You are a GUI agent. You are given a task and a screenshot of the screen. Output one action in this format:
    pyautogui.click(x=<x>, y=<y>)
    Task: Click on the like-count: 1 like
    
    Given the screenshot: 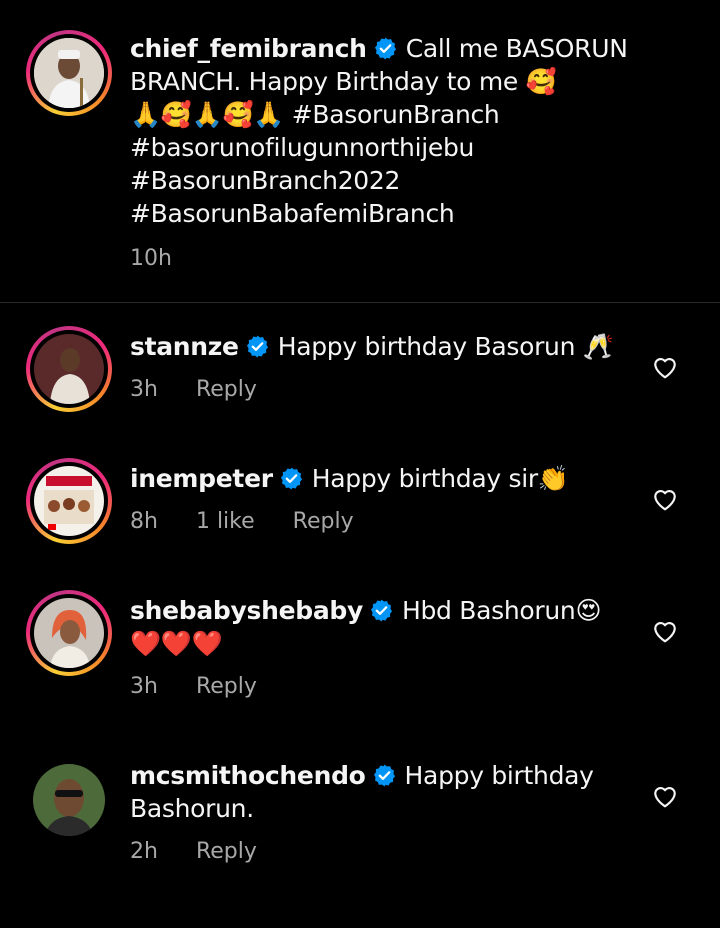 What is the action you would take?
    pyautogui.click(x=225, y=521)
    